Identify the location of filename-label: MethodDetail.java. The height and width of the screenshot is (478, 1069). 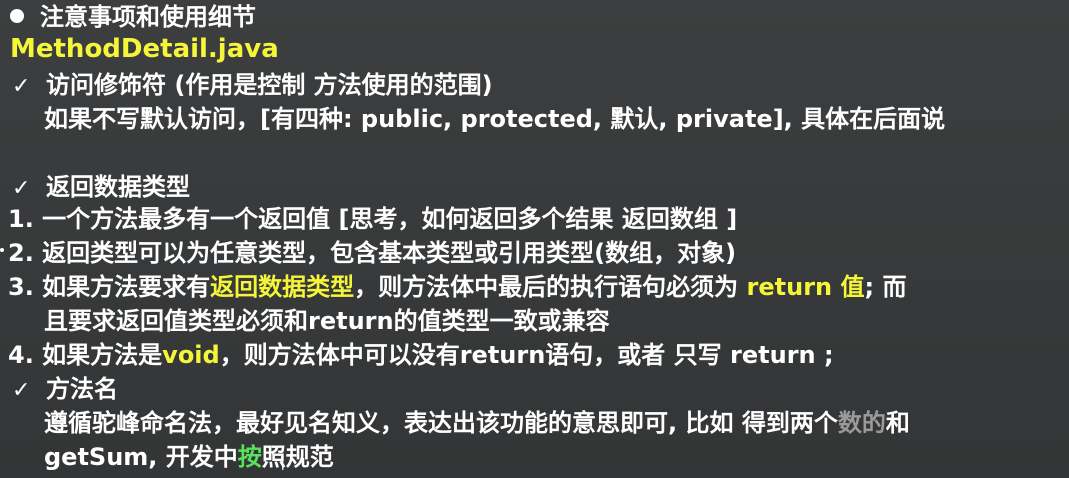
(139, 49).